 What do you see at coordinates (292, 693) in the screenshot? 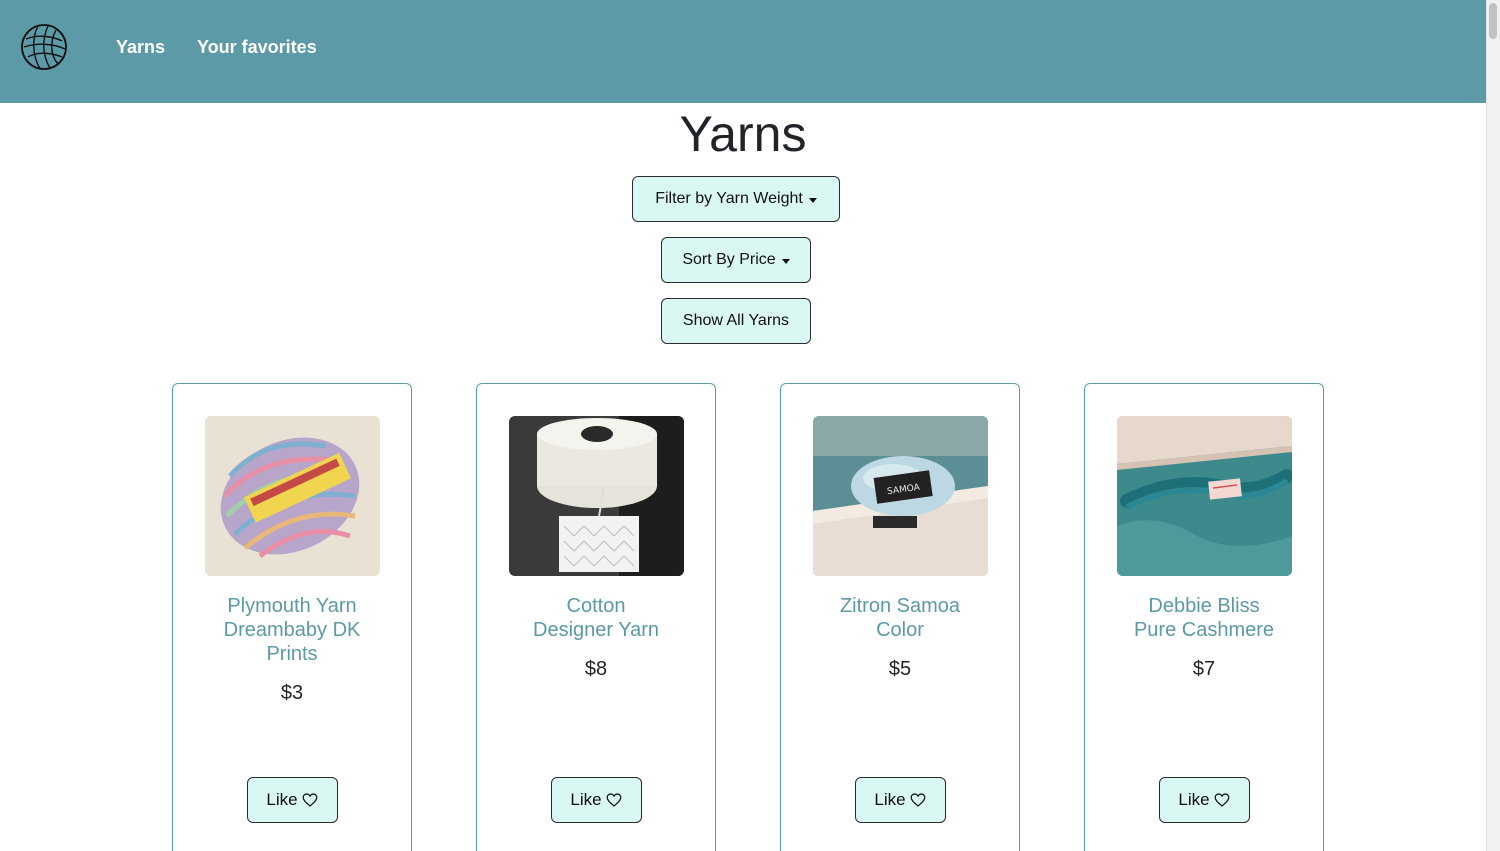
I see `yarn-price: $3` at bounding box center [292, 693].